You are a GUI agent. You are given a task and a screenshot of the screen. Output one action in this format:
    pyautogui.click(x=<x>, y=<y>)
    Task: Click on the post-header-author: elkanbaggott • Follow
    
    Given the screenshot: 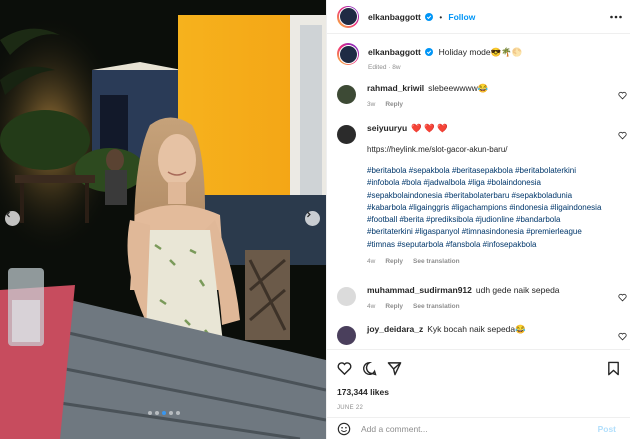 What is the action you would take?
    pyautogui.click(x=421, y=17)
    